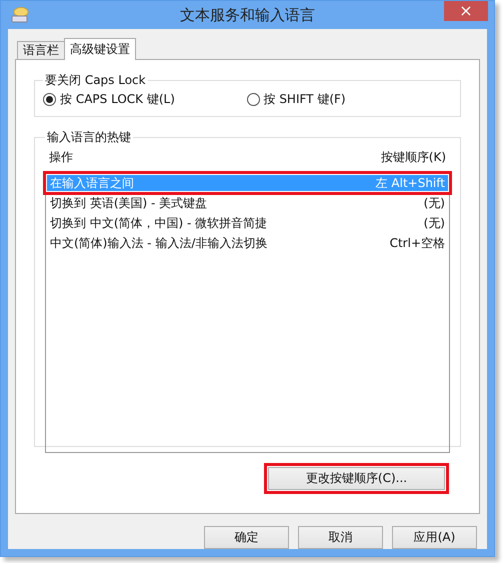 The width and height of the screenshot is (503, 563). Describe the element at coordinates (417, 243) in the screenshot. I see `key-sequence-cell: Ctrl+空格` at that location.